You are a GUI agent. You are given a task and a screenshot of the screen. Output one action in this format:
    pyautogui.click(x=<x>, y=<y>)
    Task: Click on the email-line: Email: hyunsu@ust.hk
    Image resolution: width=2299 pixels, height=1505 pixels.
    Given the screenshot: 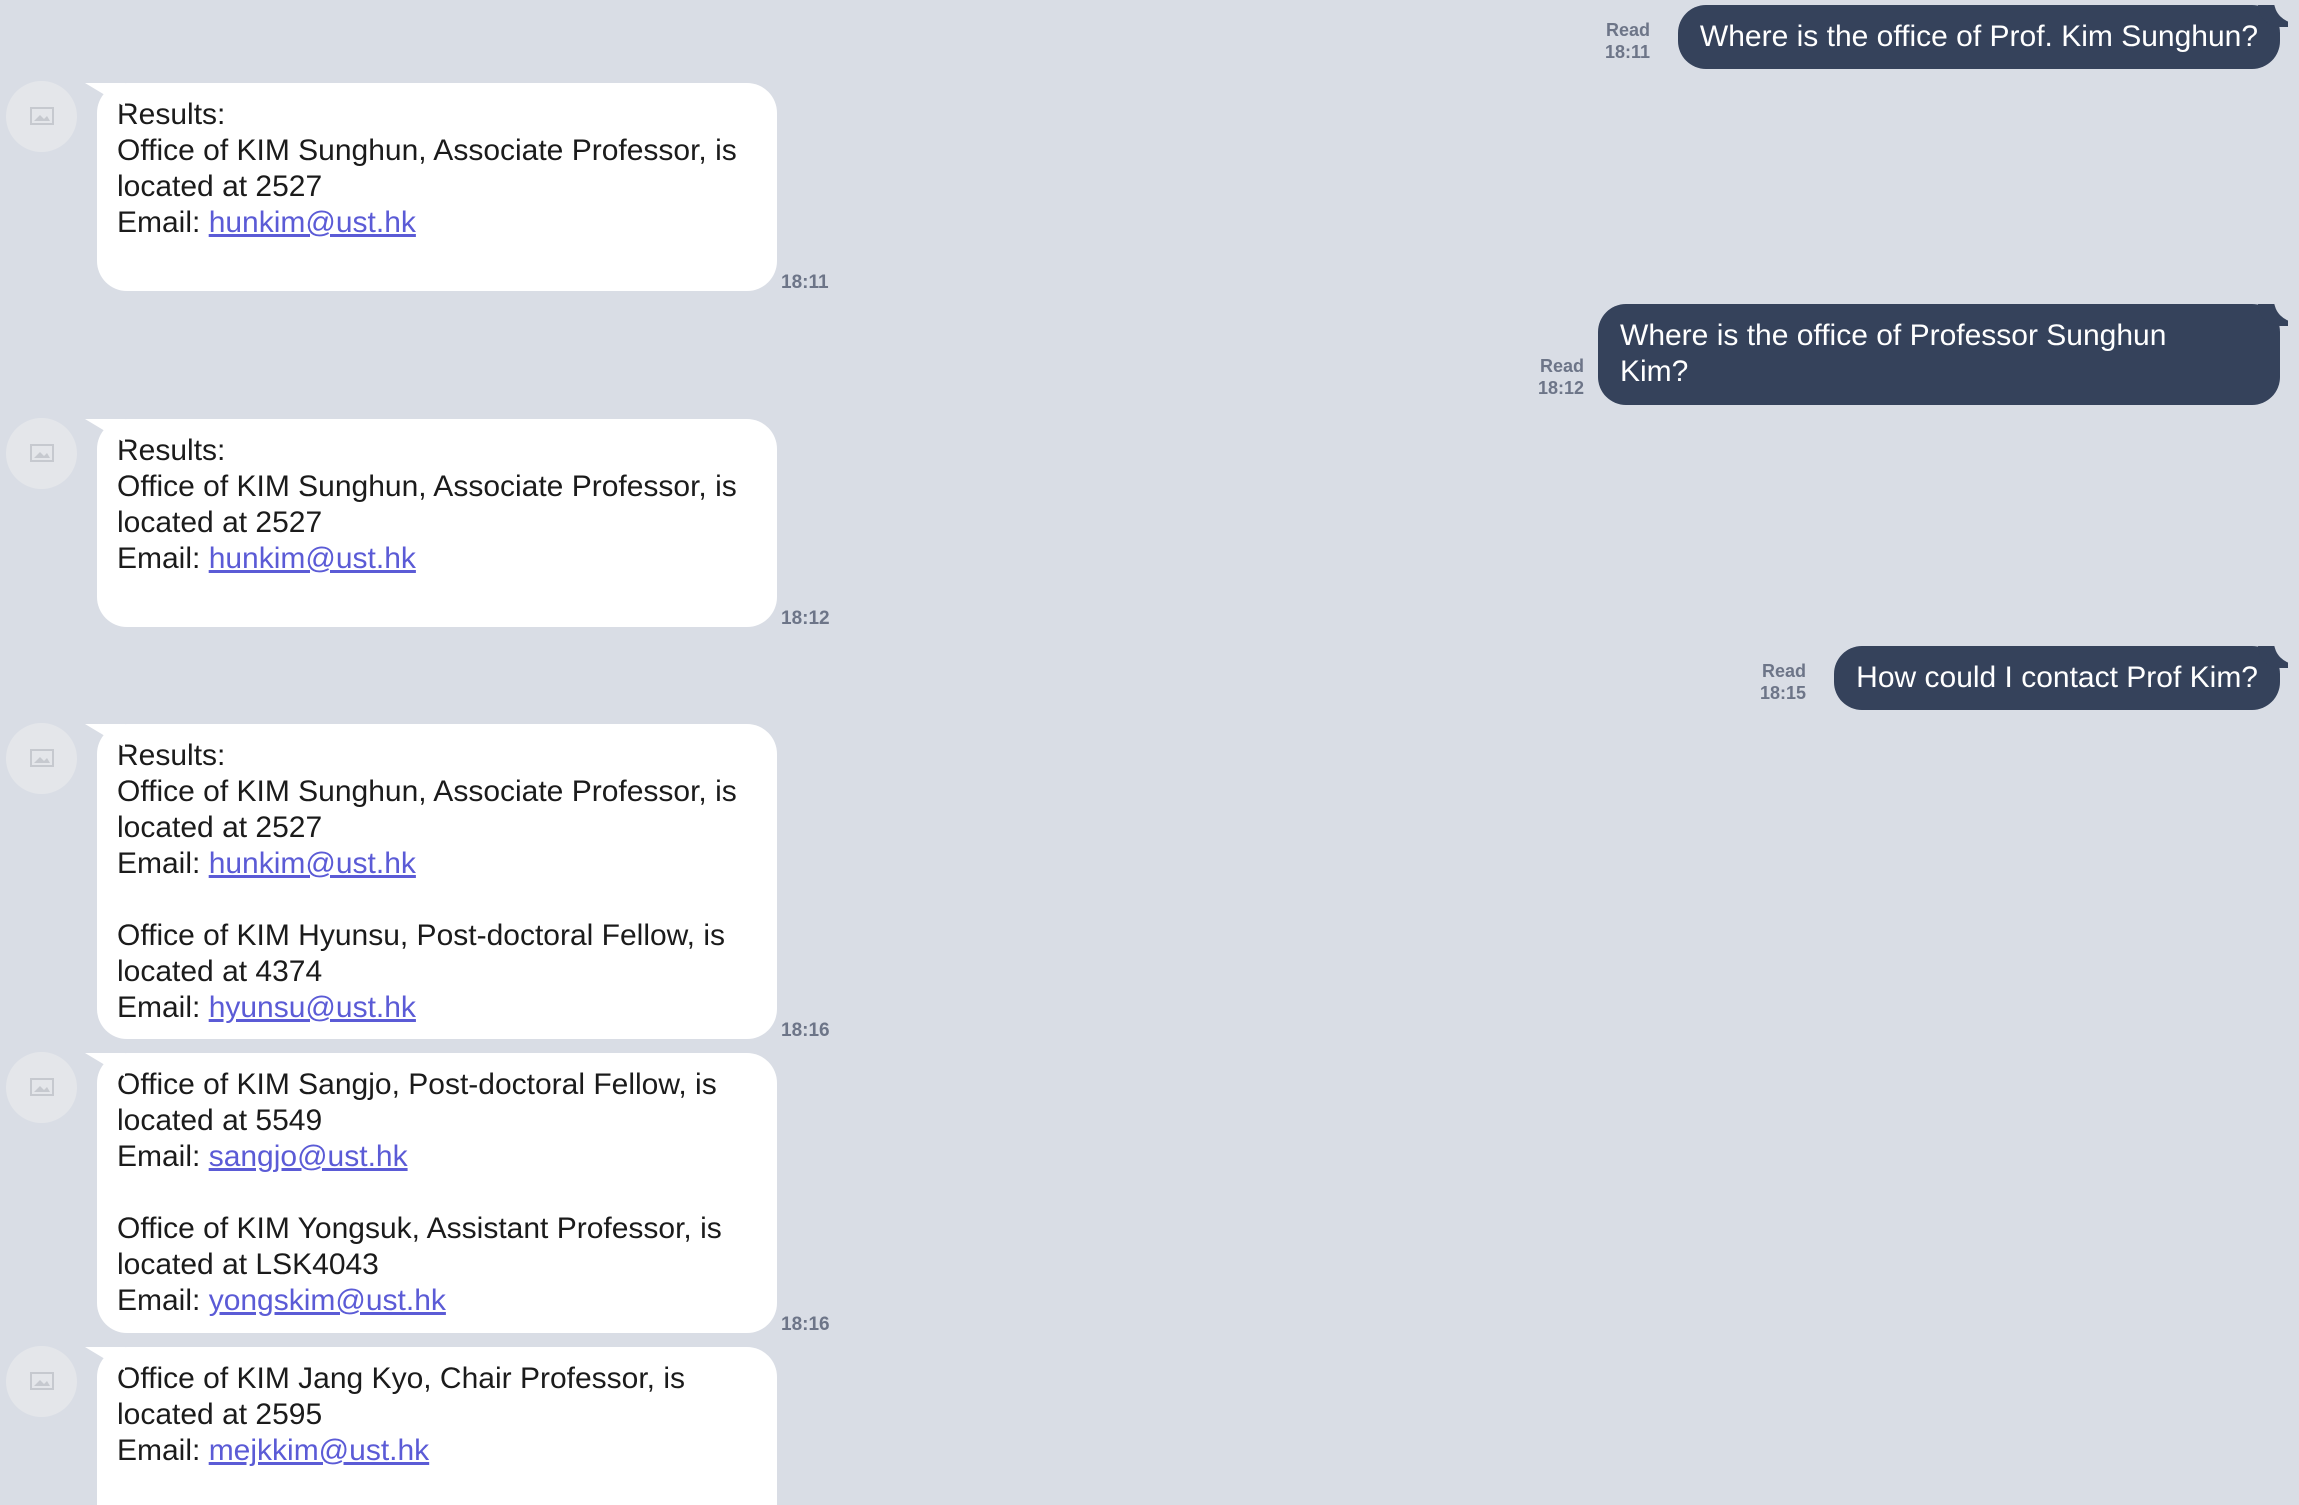 What is the action you would take?
    pyautogui.click(x=437, y=1008)
    